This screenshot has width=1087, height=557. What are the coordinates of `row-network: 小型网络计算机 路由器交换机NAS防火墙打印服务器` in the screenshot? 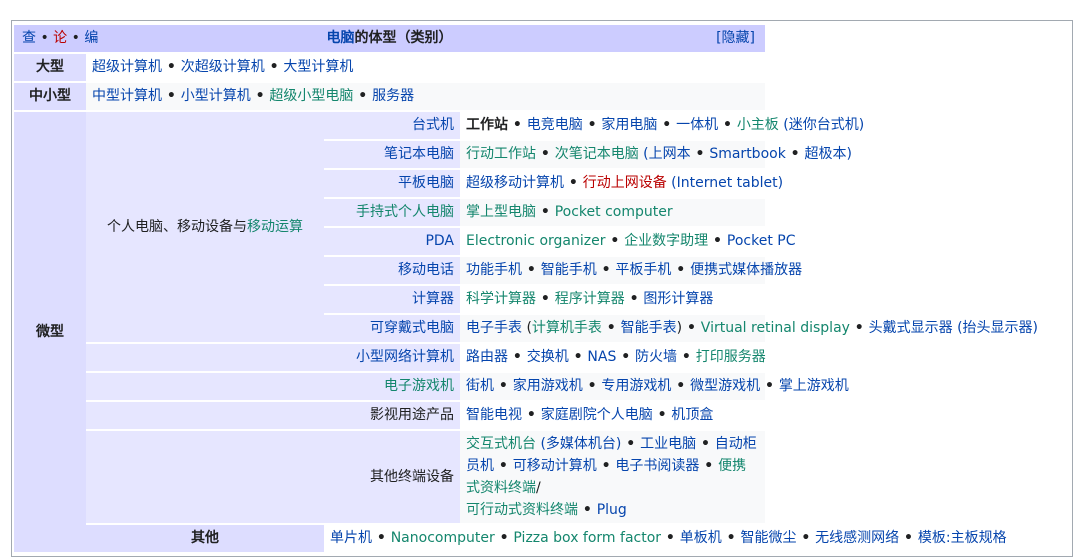 It's located at (542, 357).